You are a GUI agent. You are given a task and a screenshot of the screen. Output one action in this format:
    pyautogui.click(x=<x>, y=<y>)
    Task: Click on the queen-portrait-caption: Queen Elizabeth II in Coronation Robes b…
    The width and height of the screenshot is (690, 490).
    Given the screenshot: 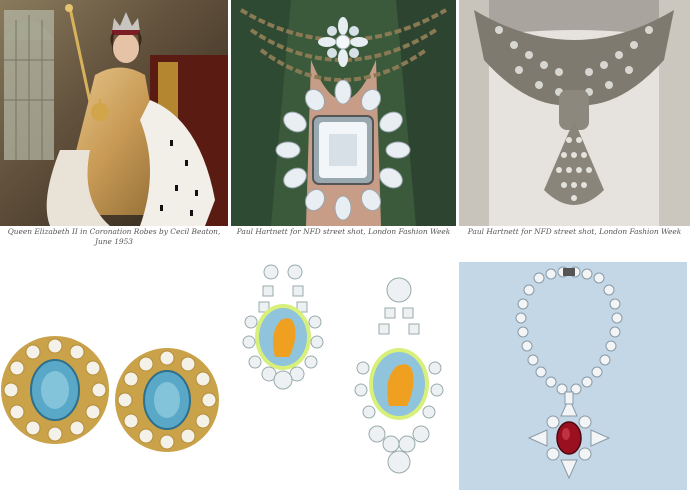 What is the action you would take?
    pyautogui.click(x=114, y=237)
    